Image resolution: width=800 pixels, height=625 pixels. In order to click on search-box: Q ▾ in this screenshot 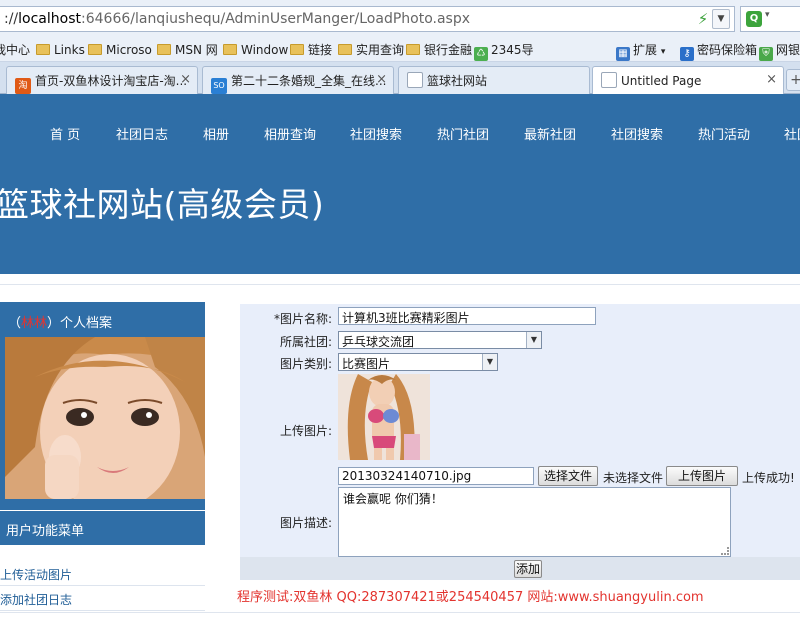, I will do `click(770, 19)`.